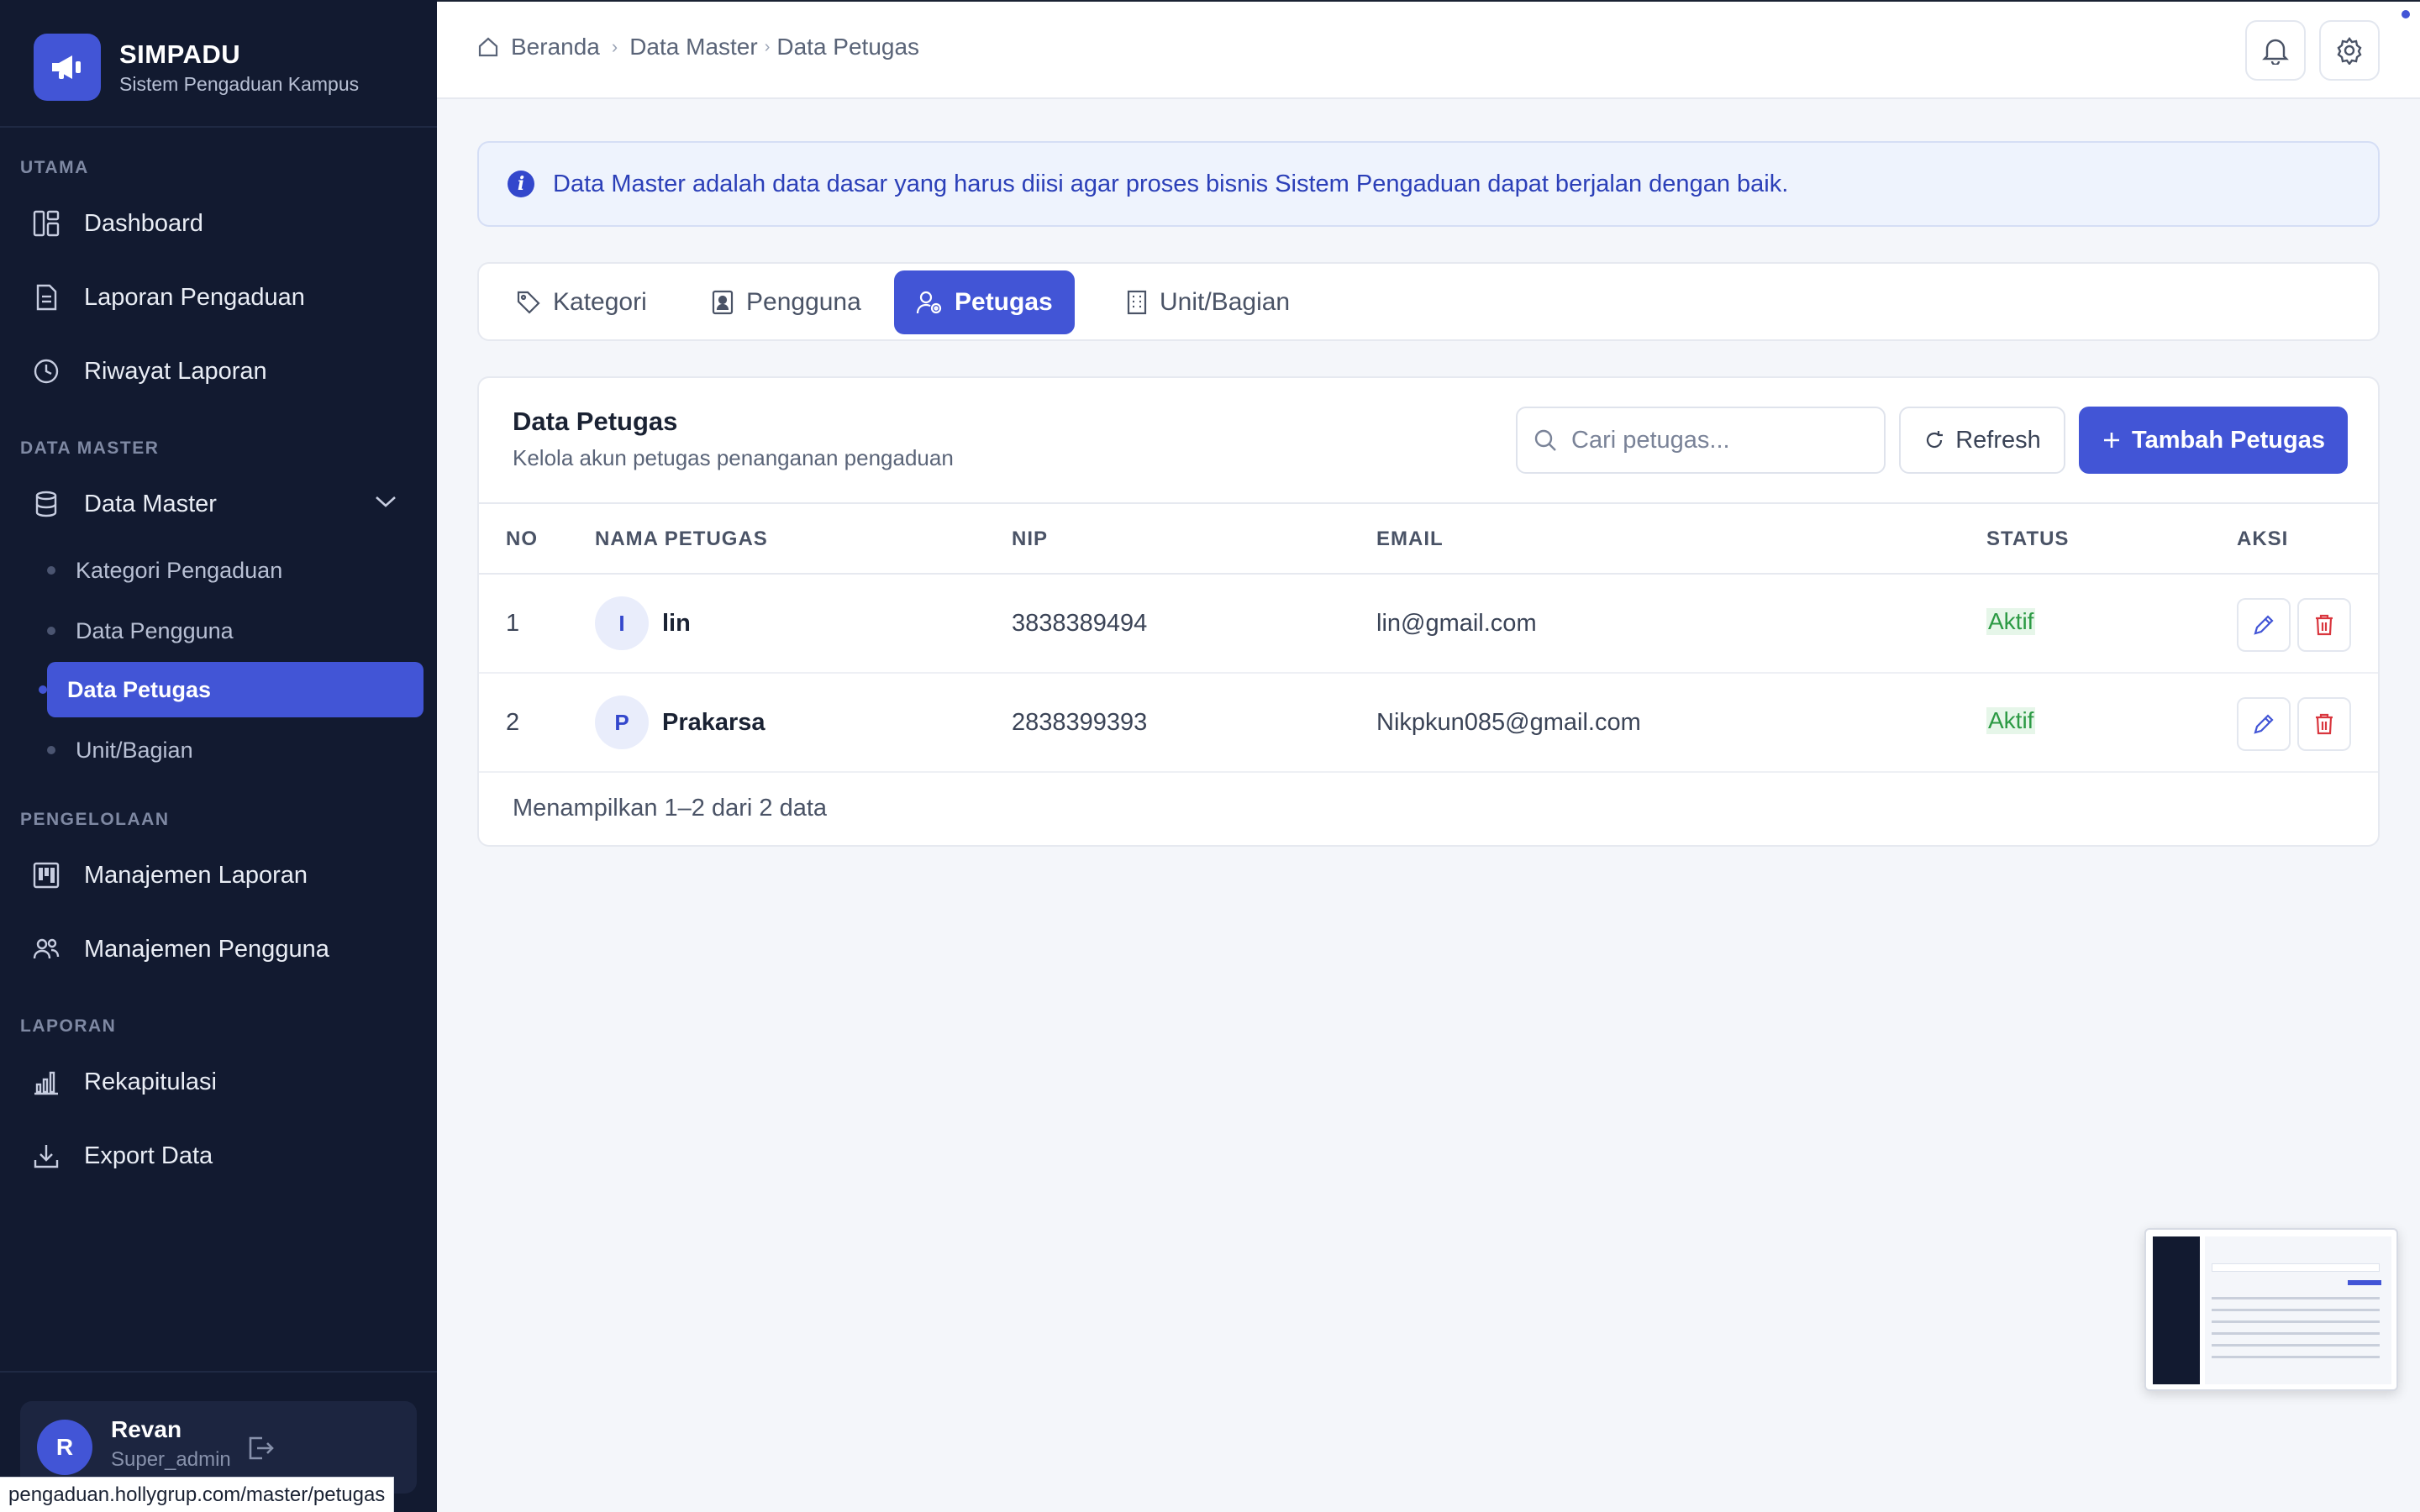 The image size is (2420, 1512). I want to click on sidebar-subitem-data-petugas: Data Petugas, so click(232, 689).